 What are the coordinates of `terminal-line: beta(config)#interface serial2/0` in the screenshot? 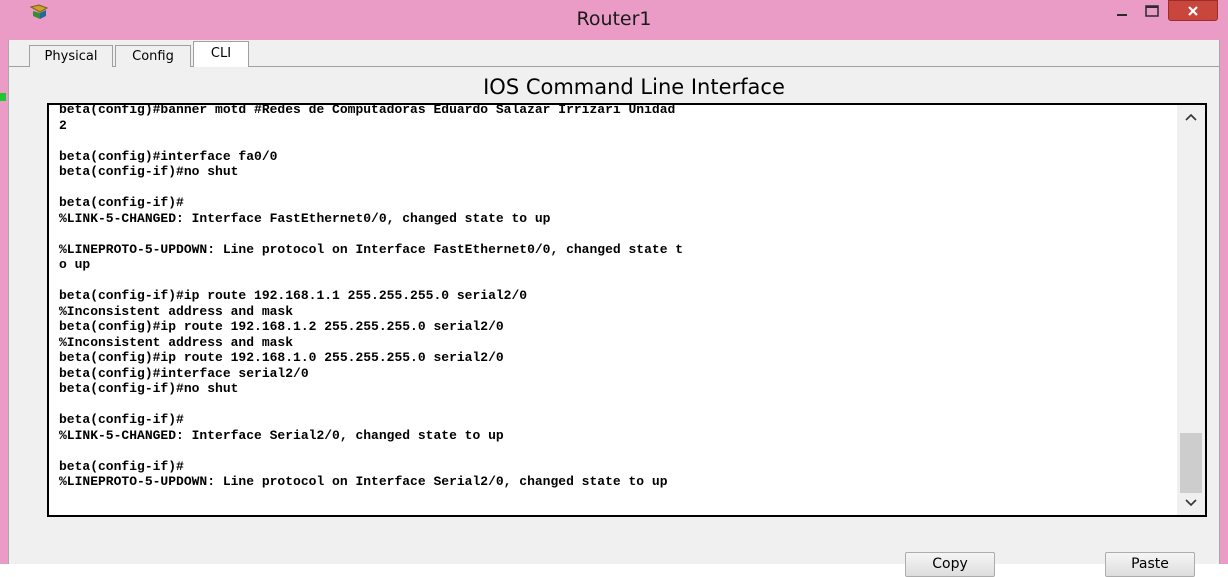 It's located at (184, 373).